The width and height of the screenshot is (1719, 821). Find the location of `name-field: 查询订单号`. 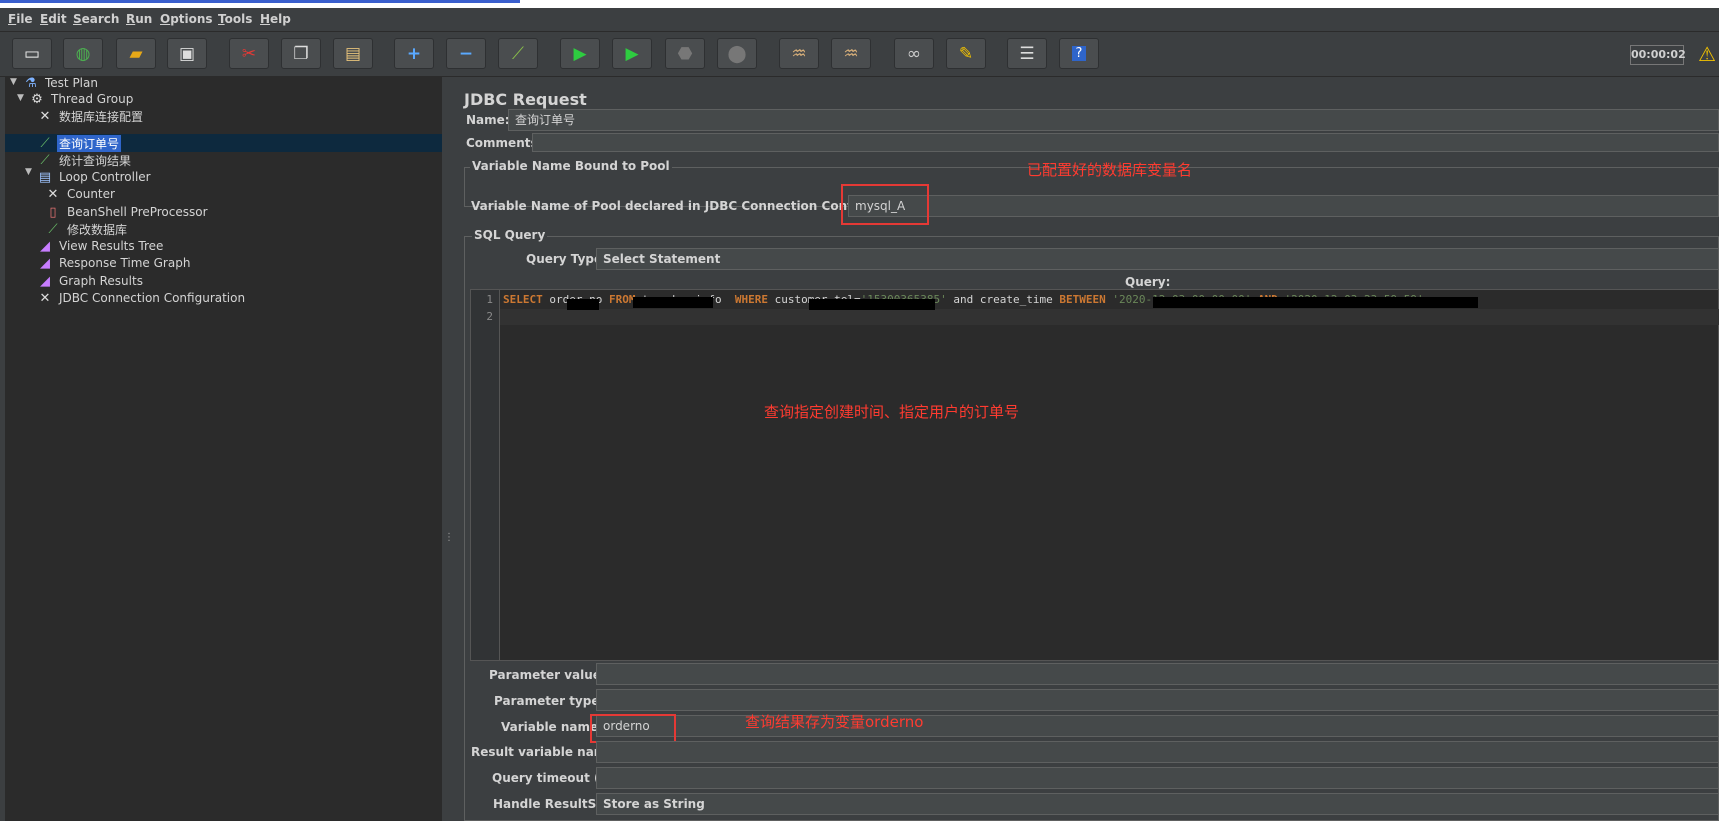

name-field: 查询订单号 is located at coordinates (1113, 120).